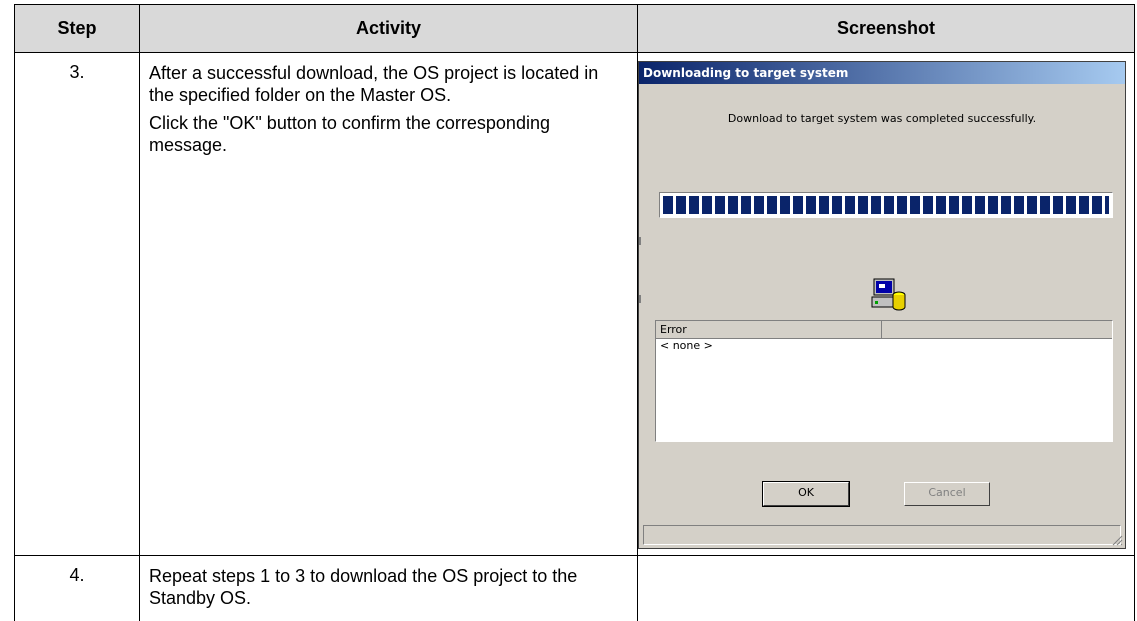 This screenshot has width=1137, height=621. What do you see at coordinates (886, 28) in the screenshot?
I see `header-screenshot: Screenshot` at bounding box center [886, 28].